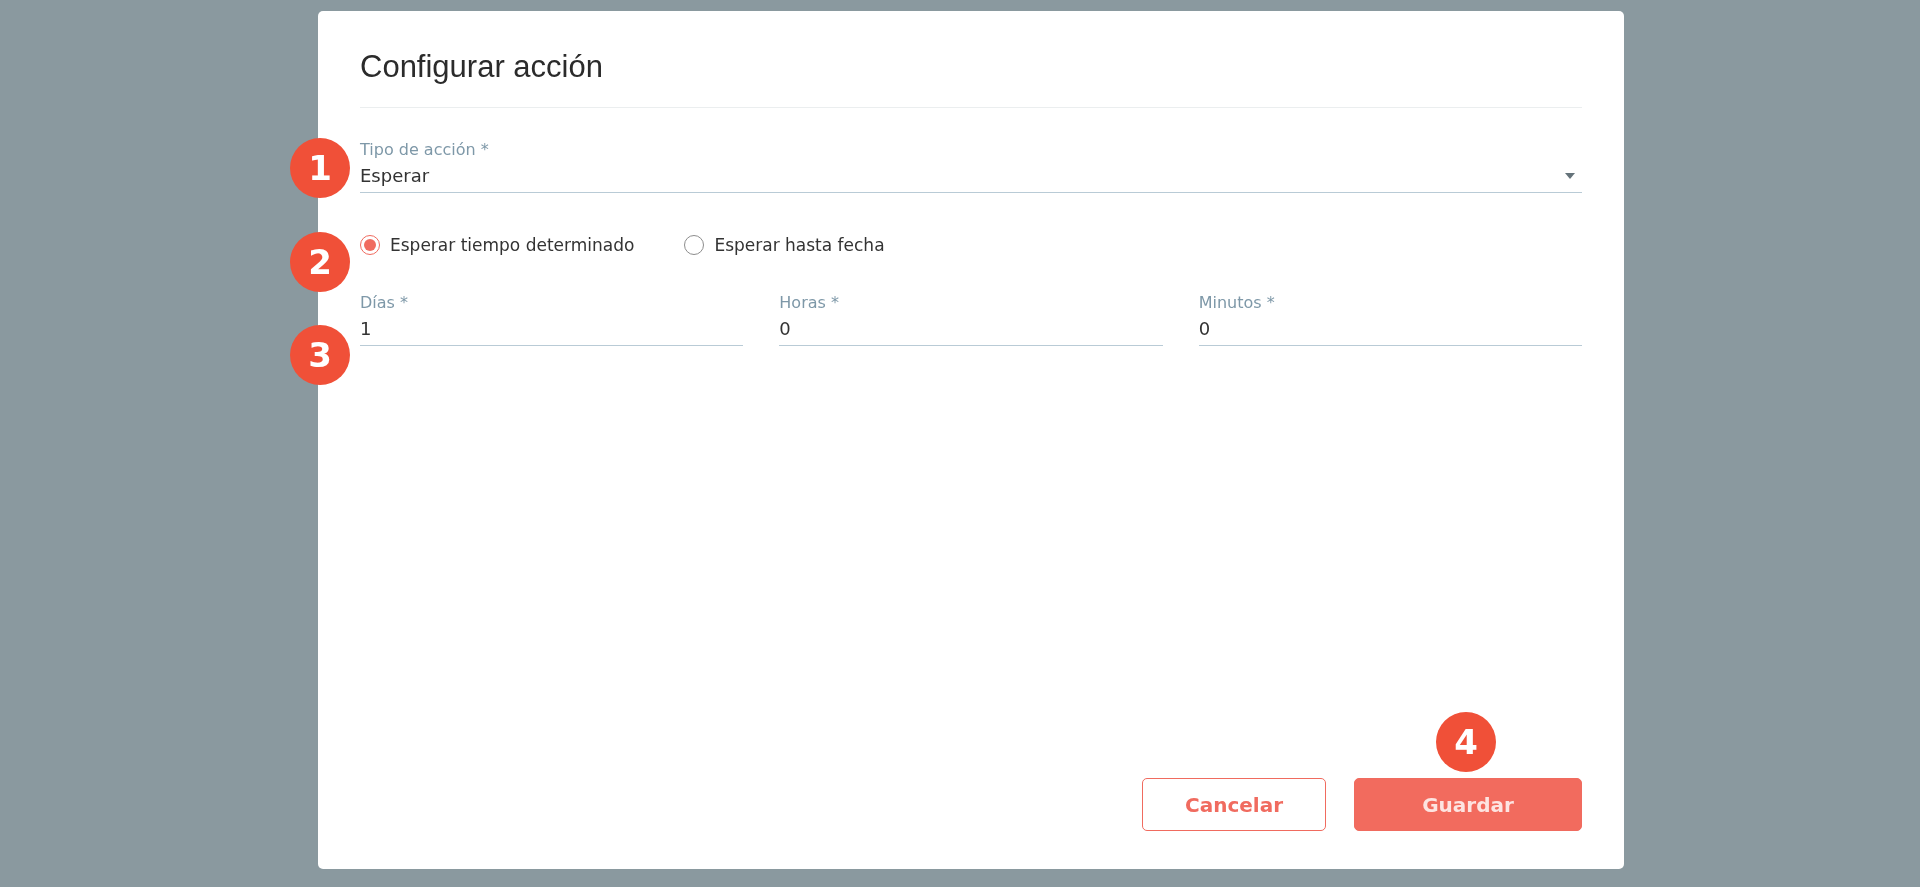 This screenshot has height=887, width=1920. Describe the element at coordinates (320, 262) in the screenshot. I see `step-number-marker: 2` at that location.